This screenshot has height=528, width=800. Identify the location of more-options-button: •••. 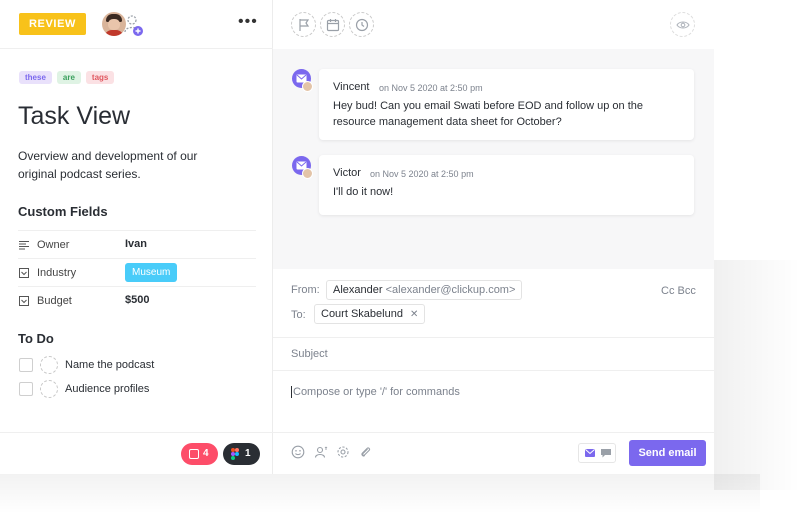
(247, 23).